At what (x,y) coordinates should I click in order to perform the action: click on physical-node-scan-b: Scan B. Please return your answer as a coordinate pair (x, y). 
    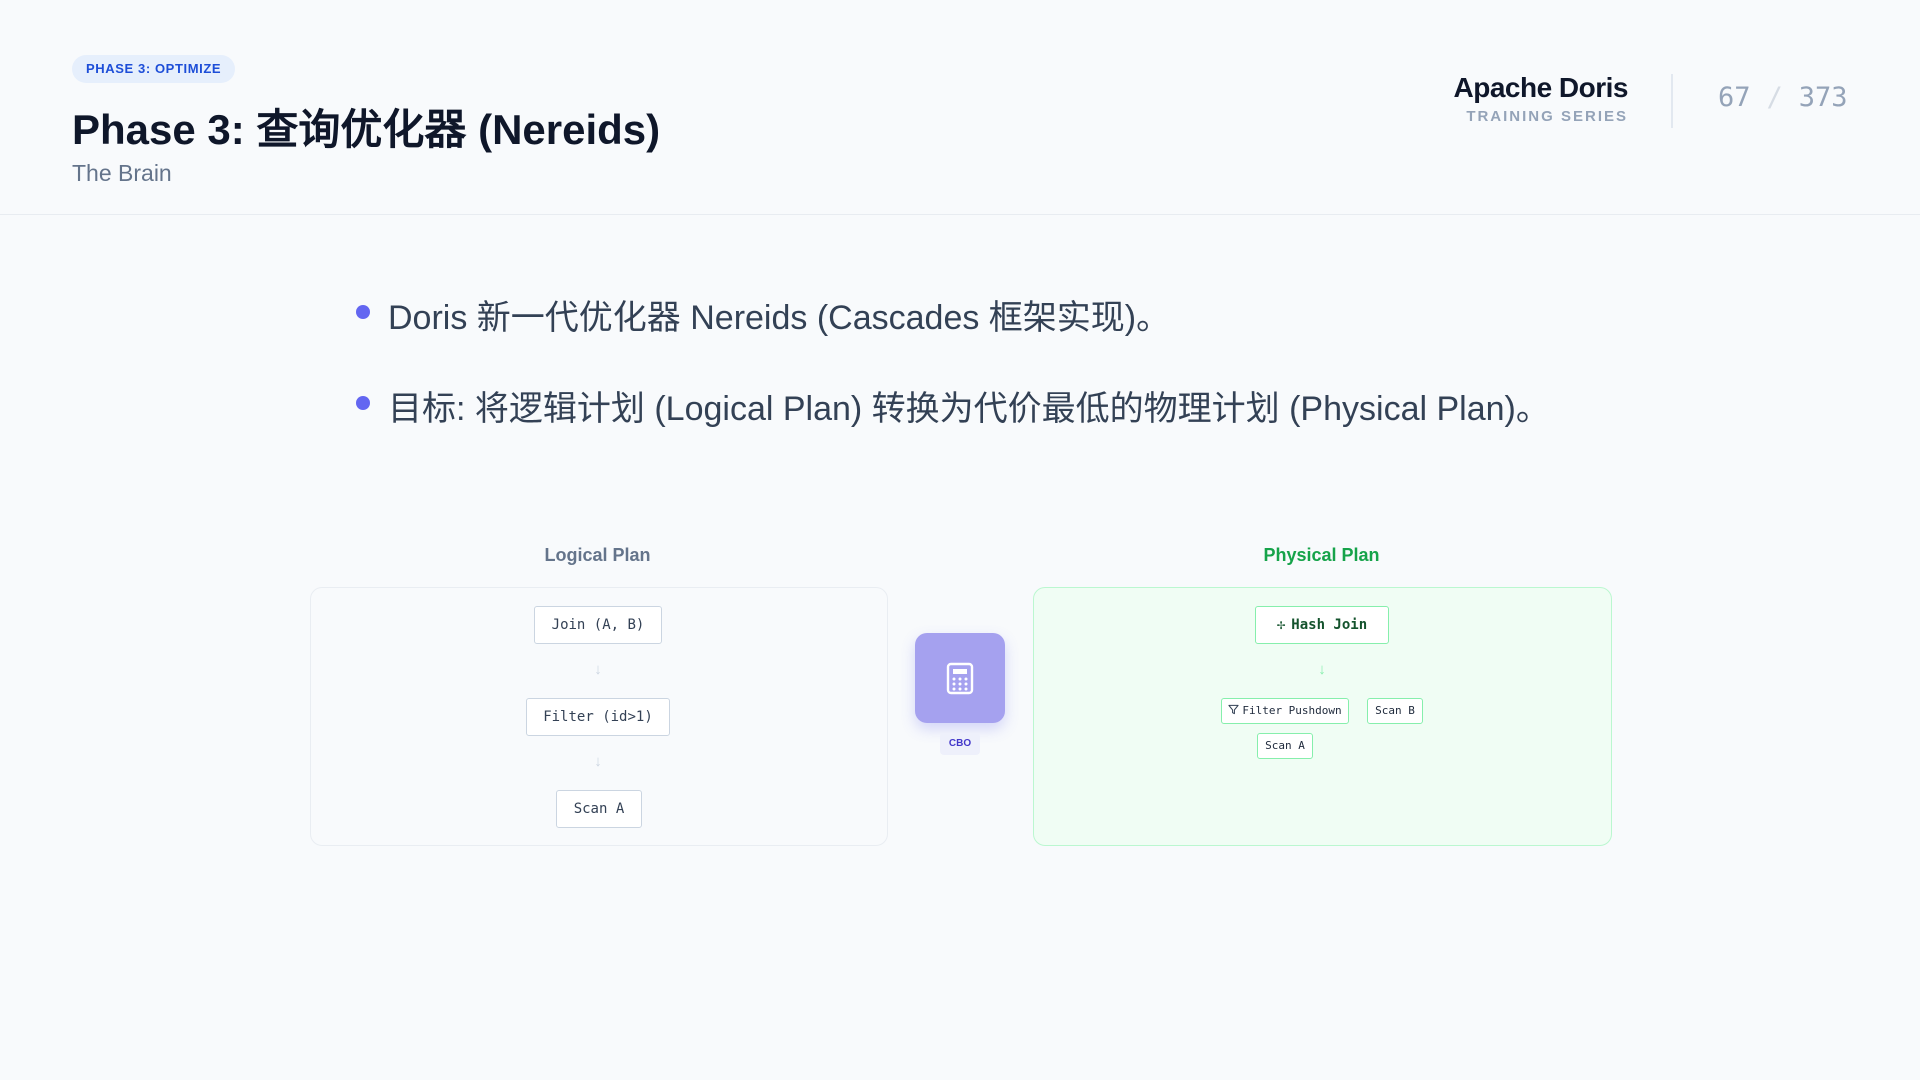
    Looking at the image, I should click on (1395, 711).